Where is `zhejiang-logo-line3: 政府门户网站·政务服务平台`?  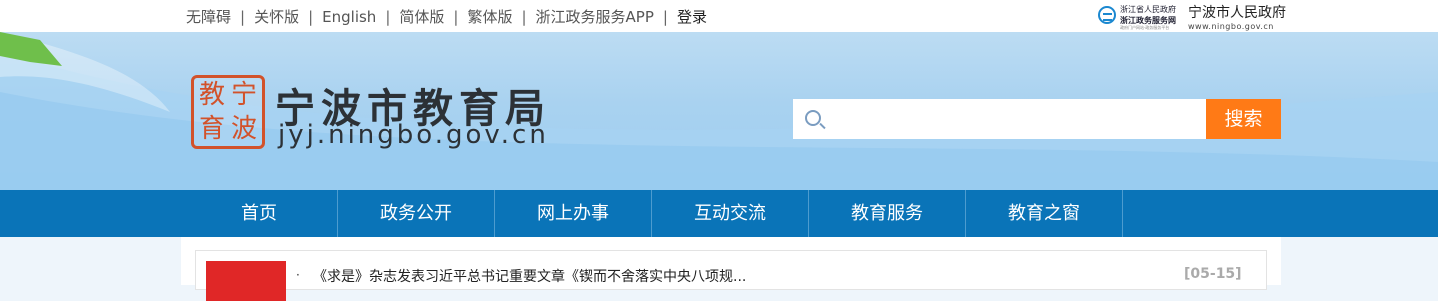 zhejiang-logo-line3: 政府门户网站·政务服务平台 is located at coordinates (1145, 27).